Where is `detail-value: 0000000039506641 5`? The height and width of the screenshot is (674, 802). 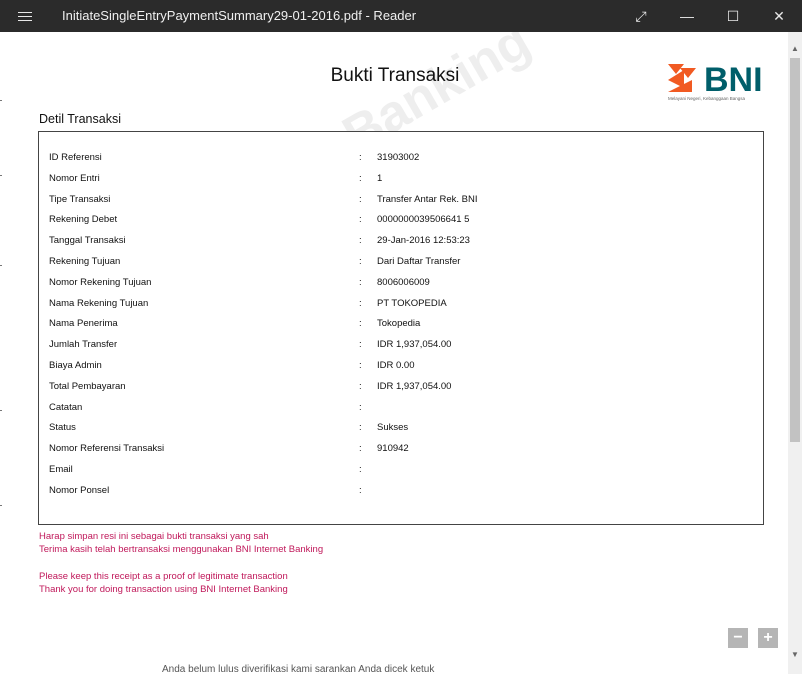 detail-value: 0000000039506641 5 is located at coordinates (423, 220).